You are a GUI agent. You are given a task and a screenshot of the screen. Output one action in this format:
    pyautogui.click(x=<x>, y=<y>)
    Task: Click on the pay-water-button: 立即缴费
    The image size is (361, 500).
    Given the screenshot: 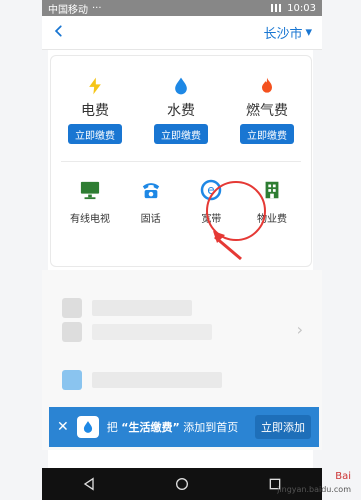 What is the action you would take?
    pyautogui.click(x=181, y=134)
    